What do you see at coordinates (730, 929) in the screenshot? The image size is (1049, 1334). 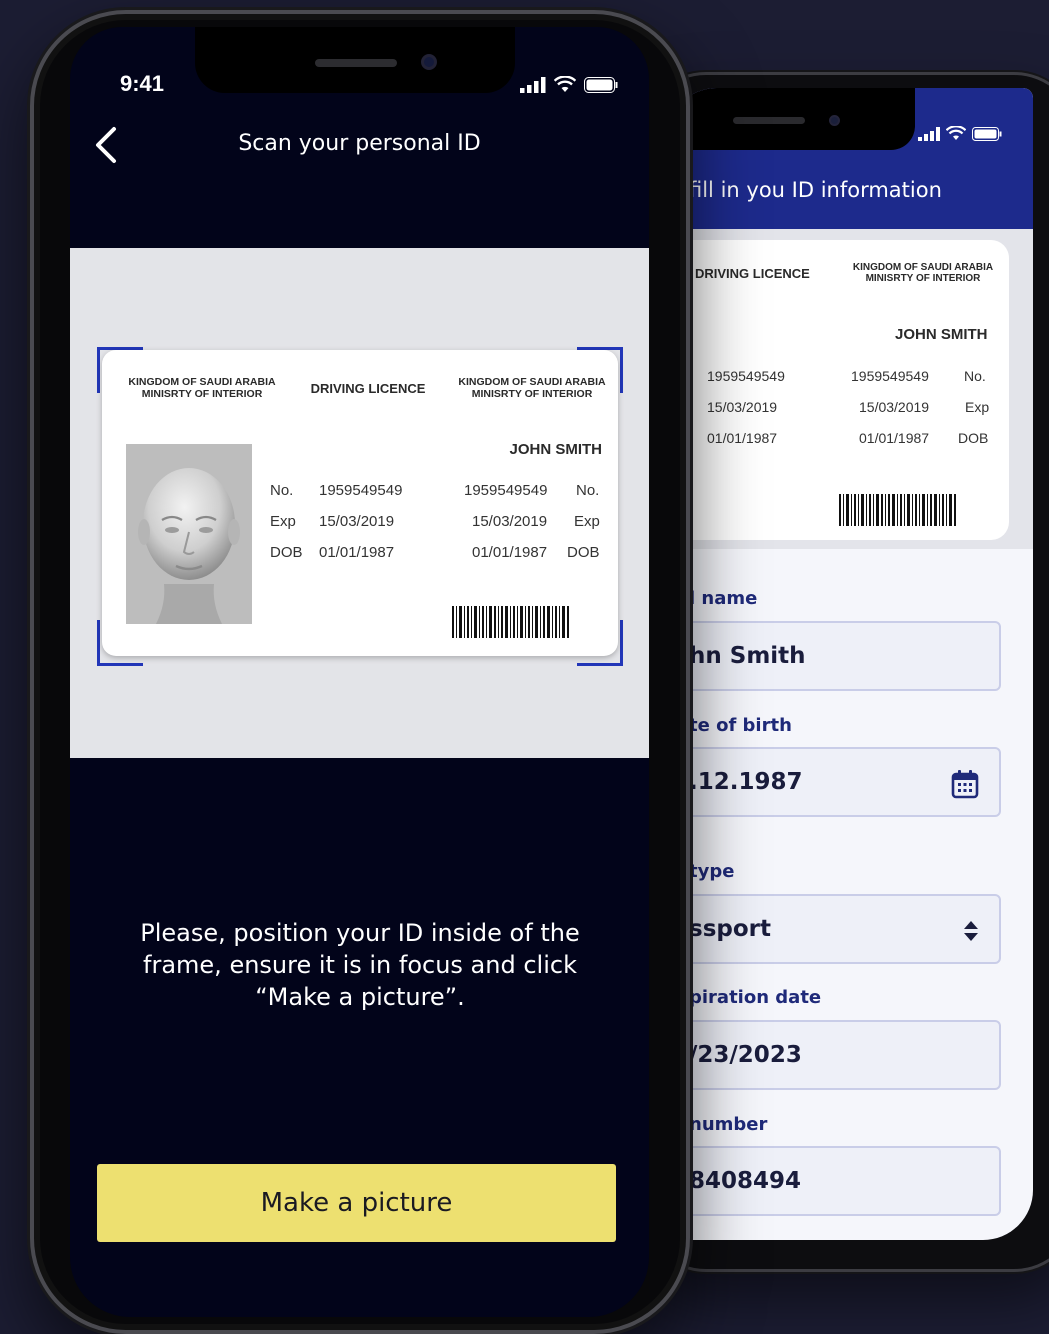 I see `doc-type-value: ssport` at bounding box center [730, 929].